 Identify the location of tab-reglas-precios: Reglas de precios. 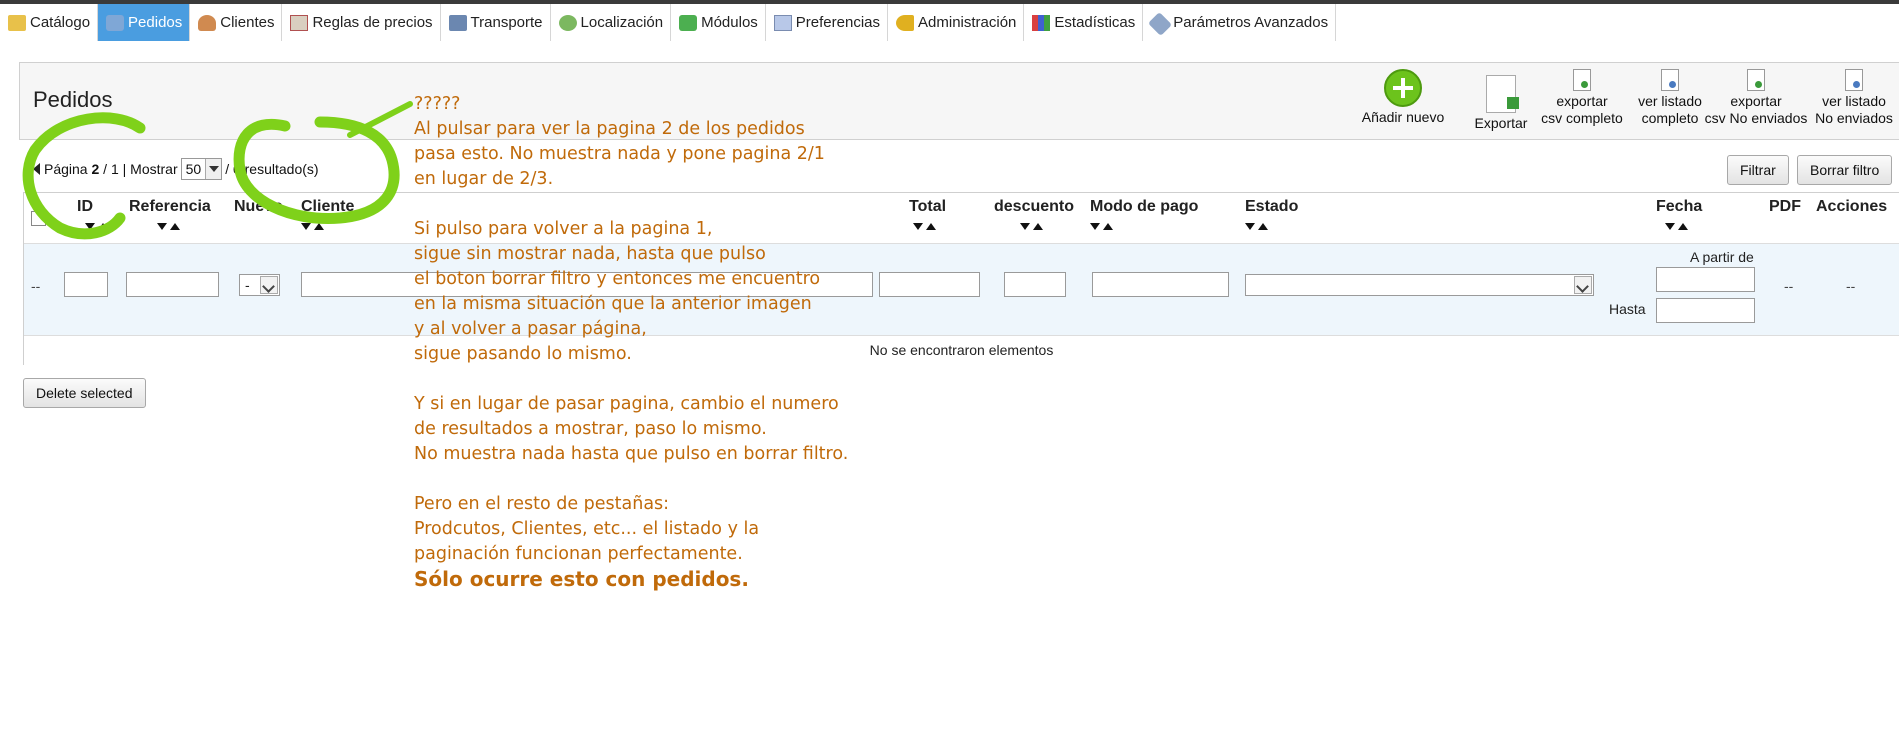
(361, 22).